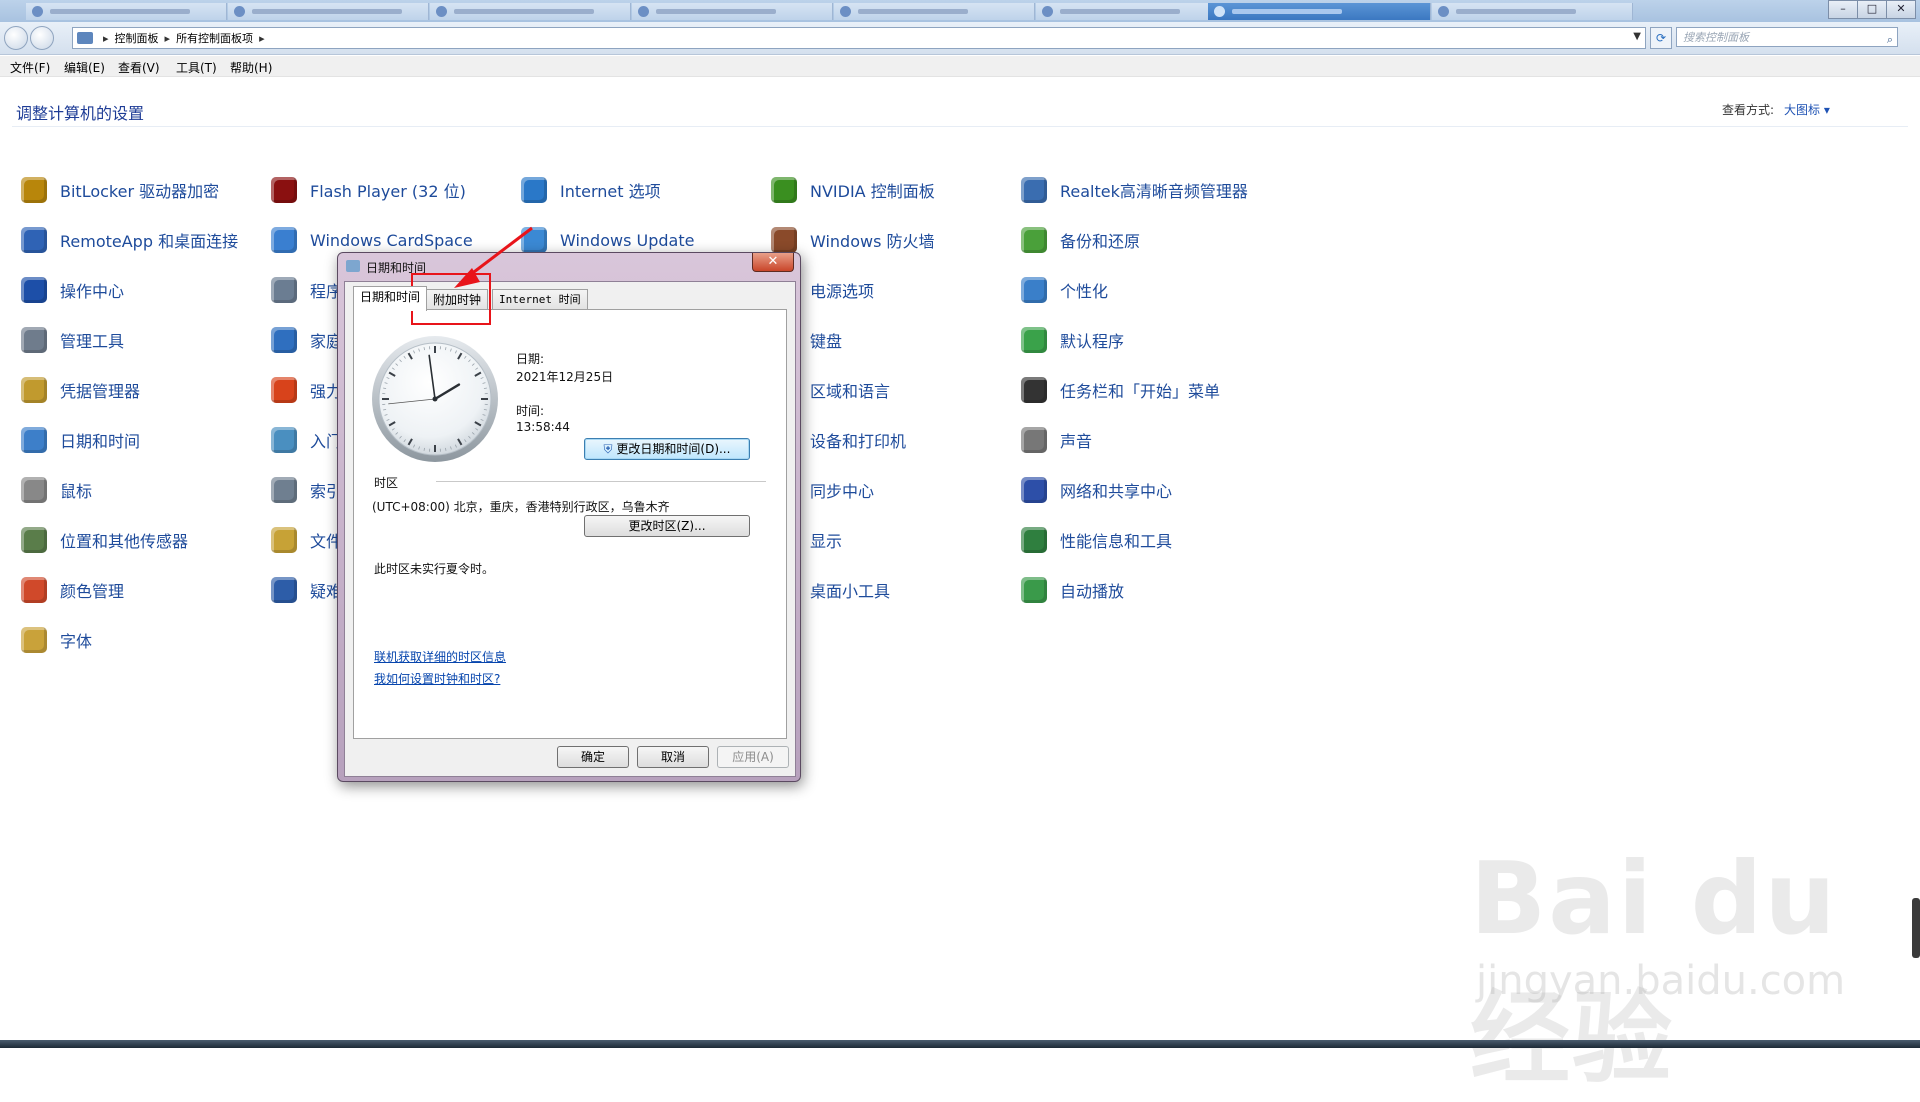  I want to click on timezone-value: (UTC+08:00) 北京，重庆，香港特别行政区，乌鲁木齐, so click(521, 506).